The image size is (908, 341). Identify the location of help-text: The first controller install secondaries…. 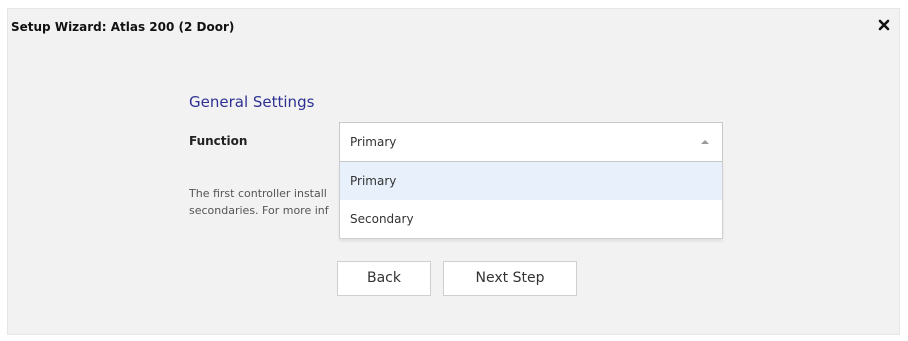
(260, 203).